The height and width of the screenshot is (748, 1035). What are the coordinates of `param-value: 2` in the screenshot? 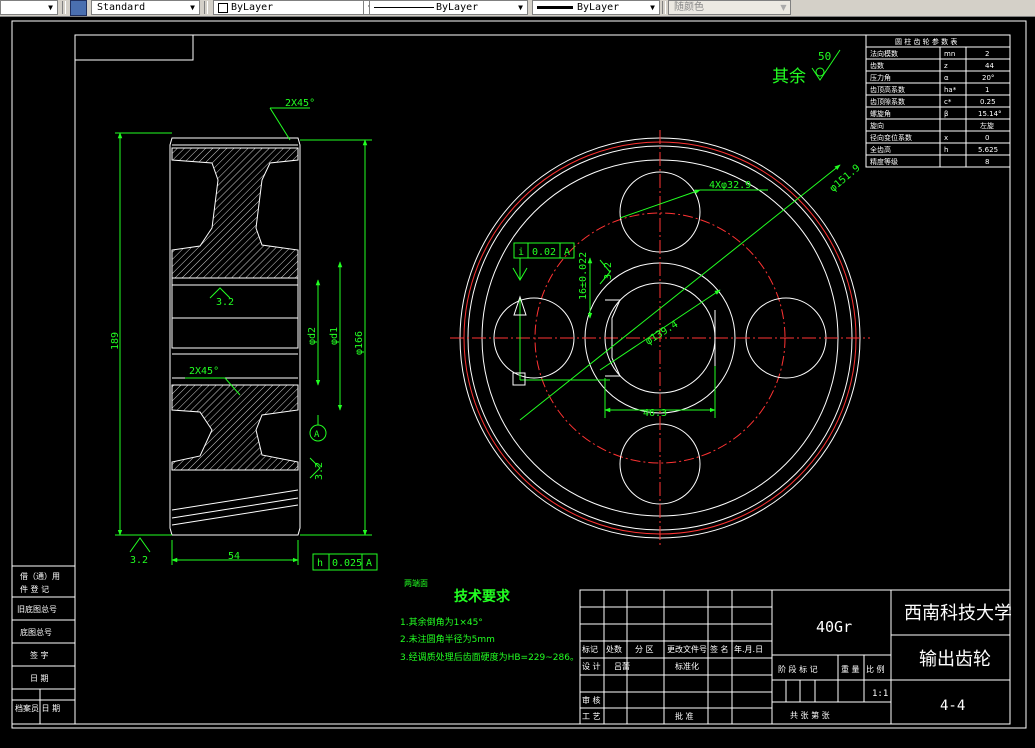 It's located at (987, 54).